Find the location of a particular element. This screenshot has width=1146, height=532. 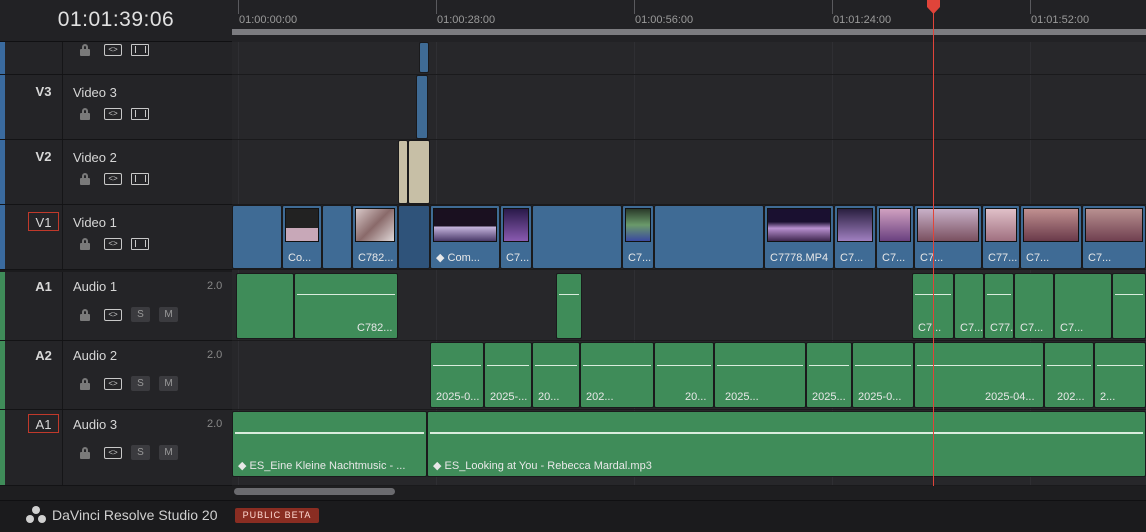

scrollbar-thumb is located at coordinates (314, 491).